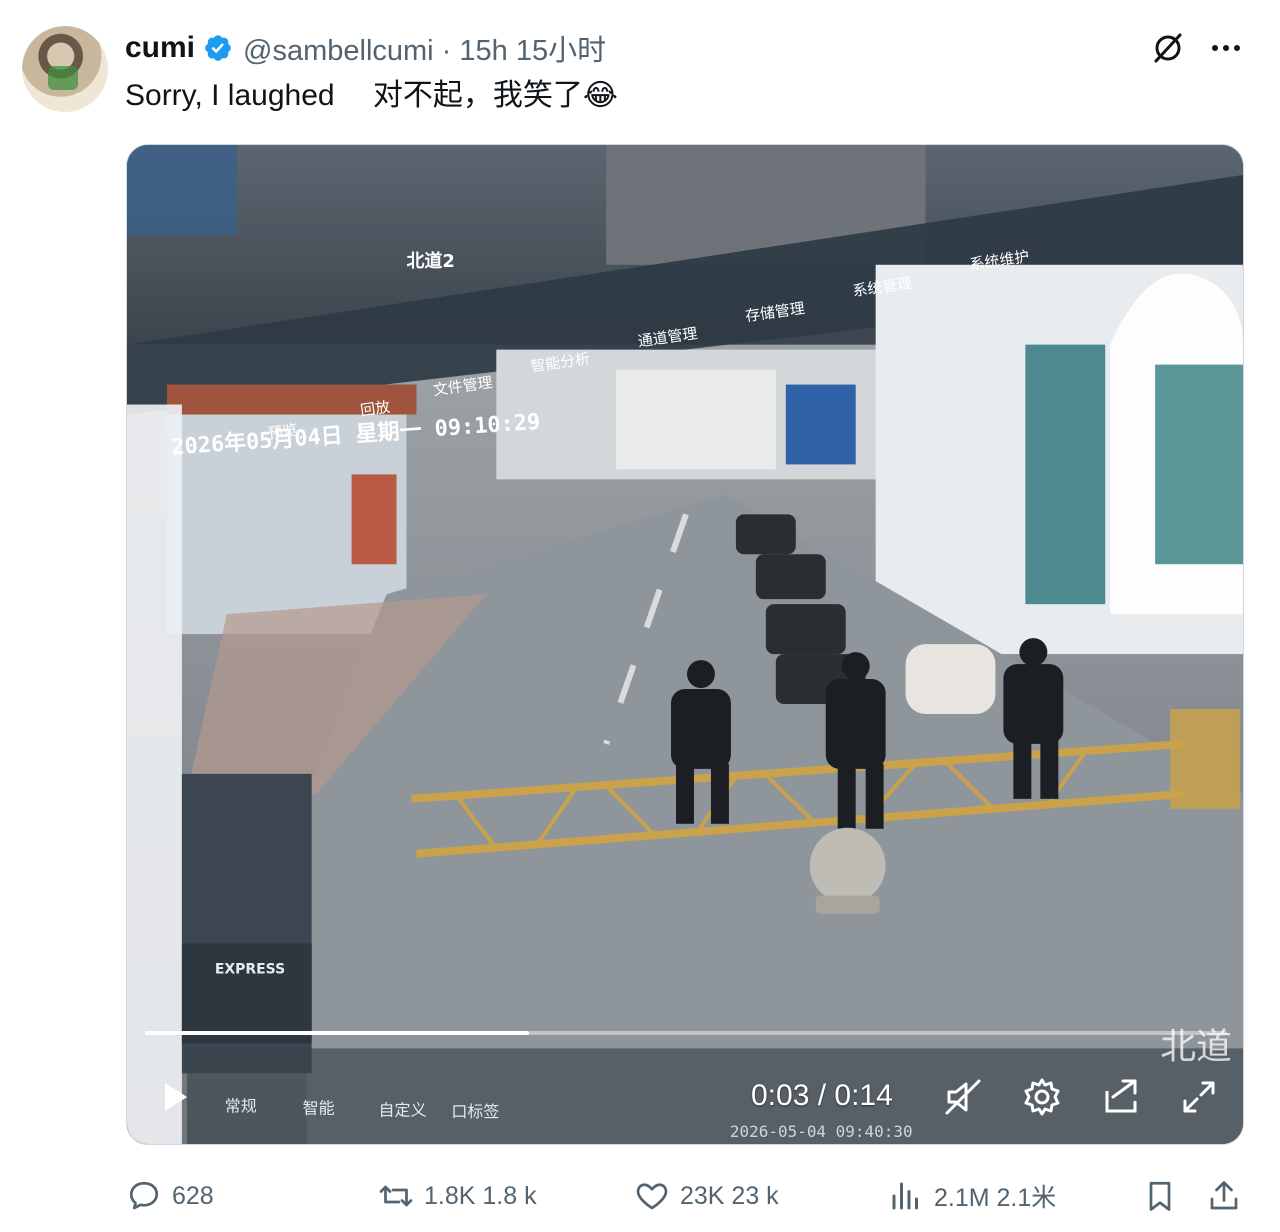 The width and height of the screenshot is (1280, 1232). What do you see at coordinates (337, 1033) in the screenshot?
I see `video-progress-fill` at bounding box center [337, 1033].